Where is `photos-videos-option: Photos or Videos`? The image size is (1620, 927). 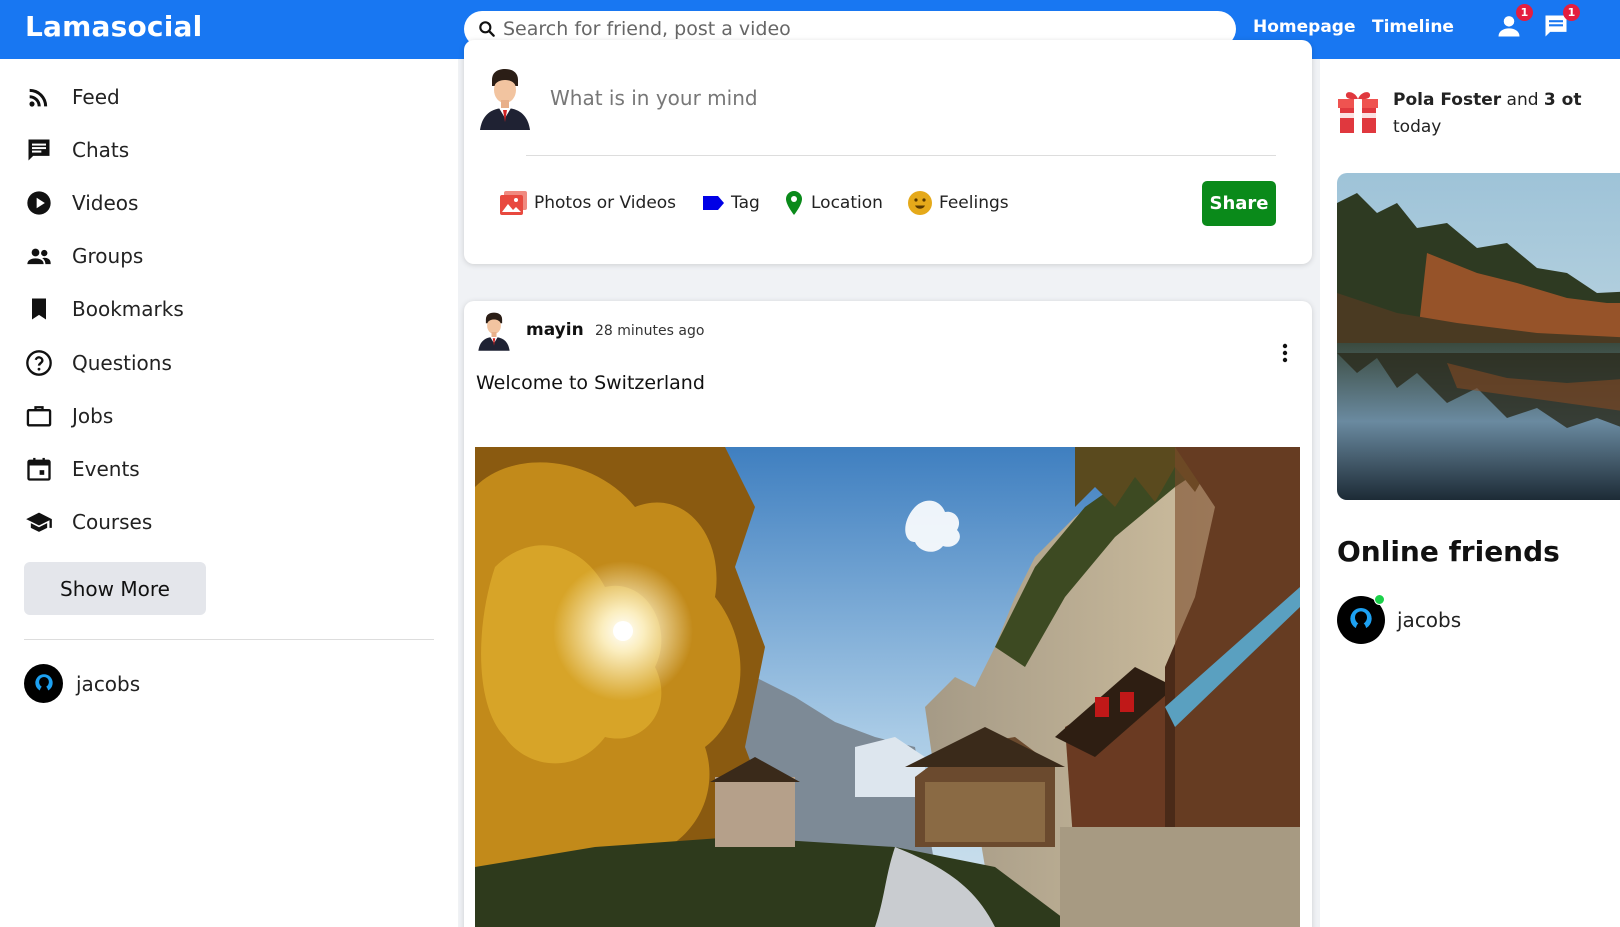
photos-videos-option: Photos or Videos is located at coordinates (587, 203).